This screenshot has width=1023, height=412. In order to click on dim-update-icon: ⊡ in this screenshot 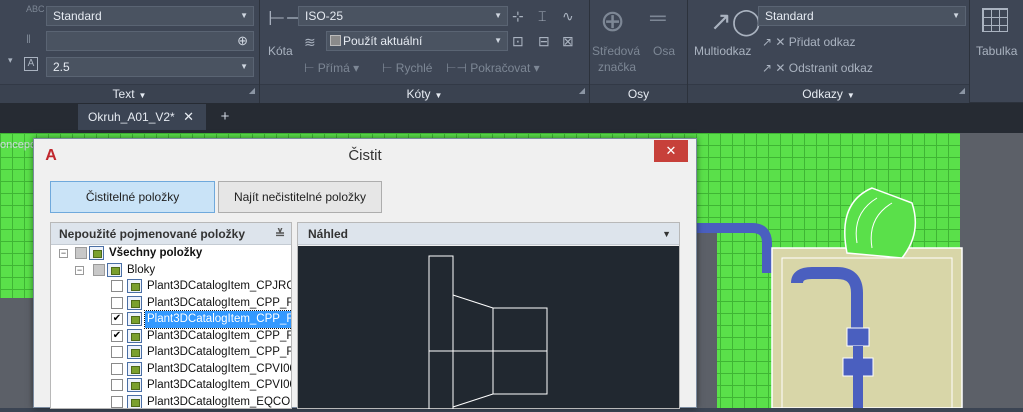, I will do `click(518, 41)`.